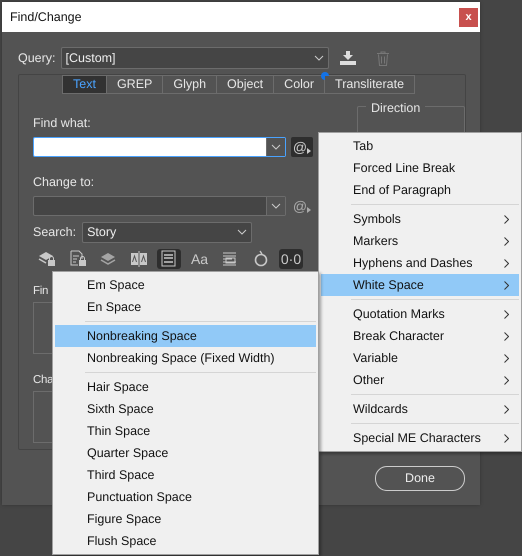  What do you see at coordinates (159, 206) in the screenshot?
I see `change-to-field` at bounding box center [159, 206].